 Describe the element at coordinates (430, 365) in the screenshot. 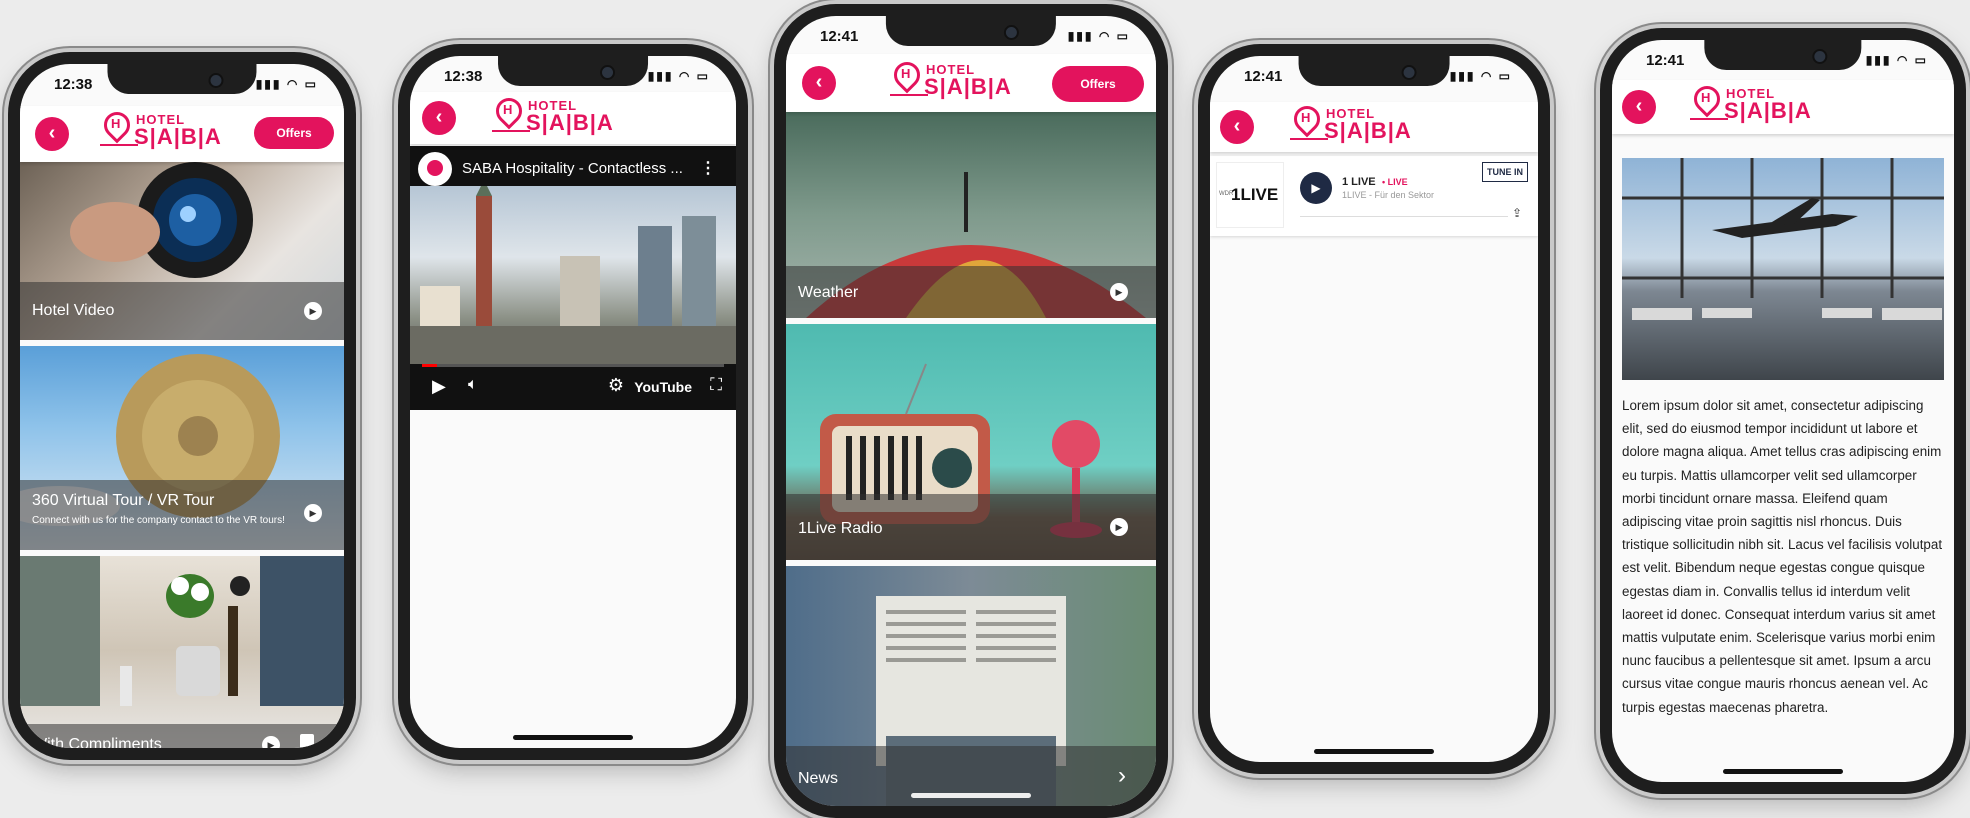

I see `progress-fill` at that location.